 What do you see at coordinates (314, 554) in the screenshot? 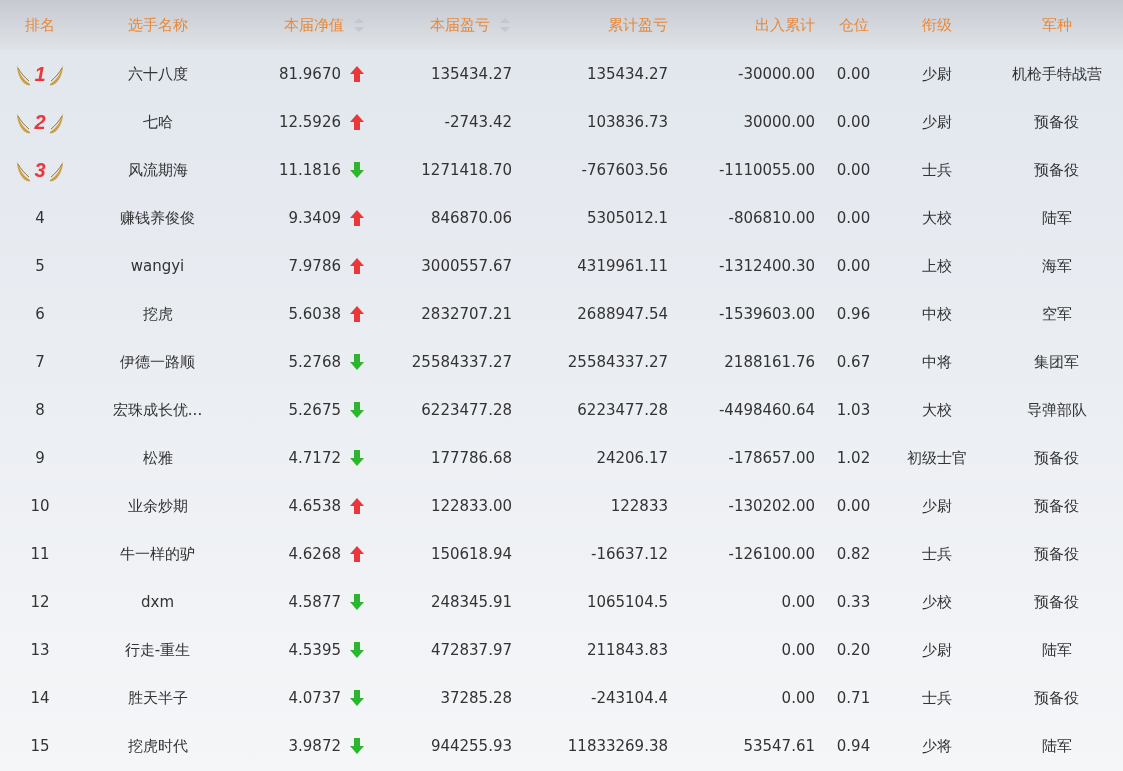
I see `net-value: 4.6268` at bounding box center [314, 554].